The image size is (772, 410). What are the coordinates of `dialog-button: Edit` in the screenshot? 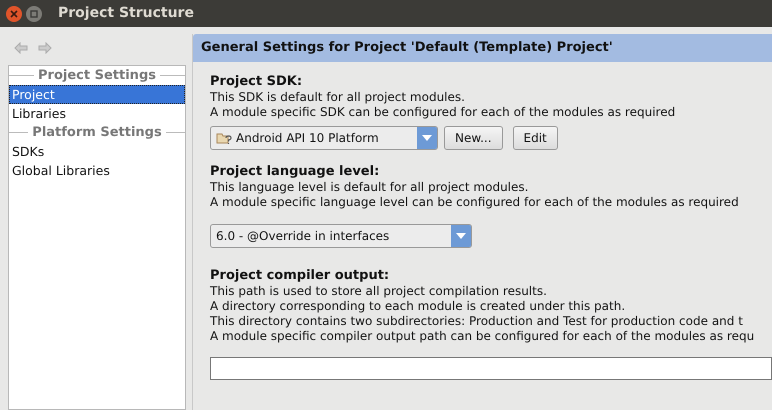 It's located at (535, 138).